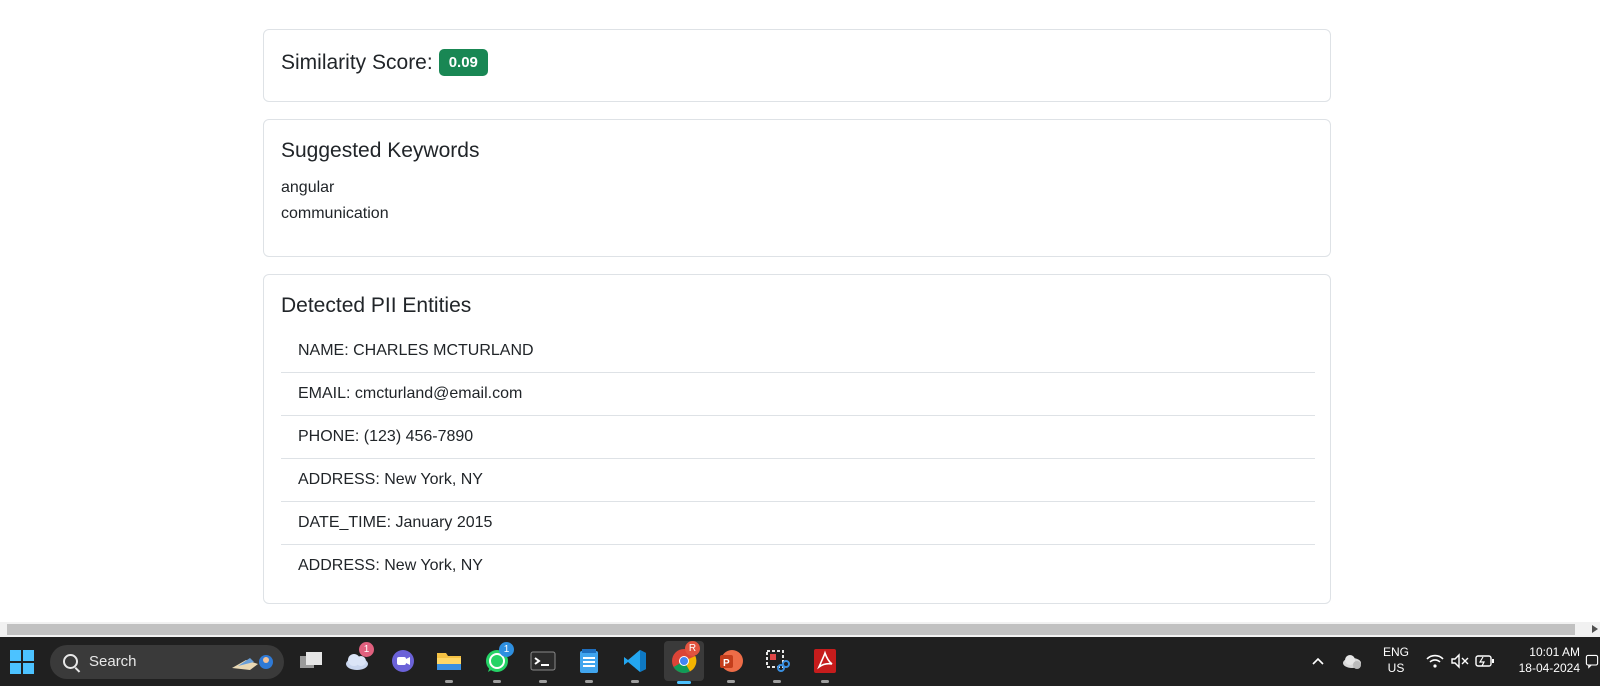 The height and width of the screenshot is (686, 1600). I want to click on keyword-item: communication, so click(335, 213).